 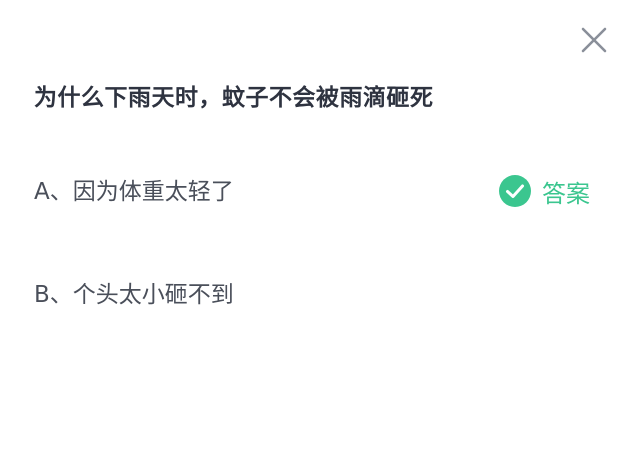 I want to click on option-b: B、个头太小砸不到, so click(x=134, y=292).